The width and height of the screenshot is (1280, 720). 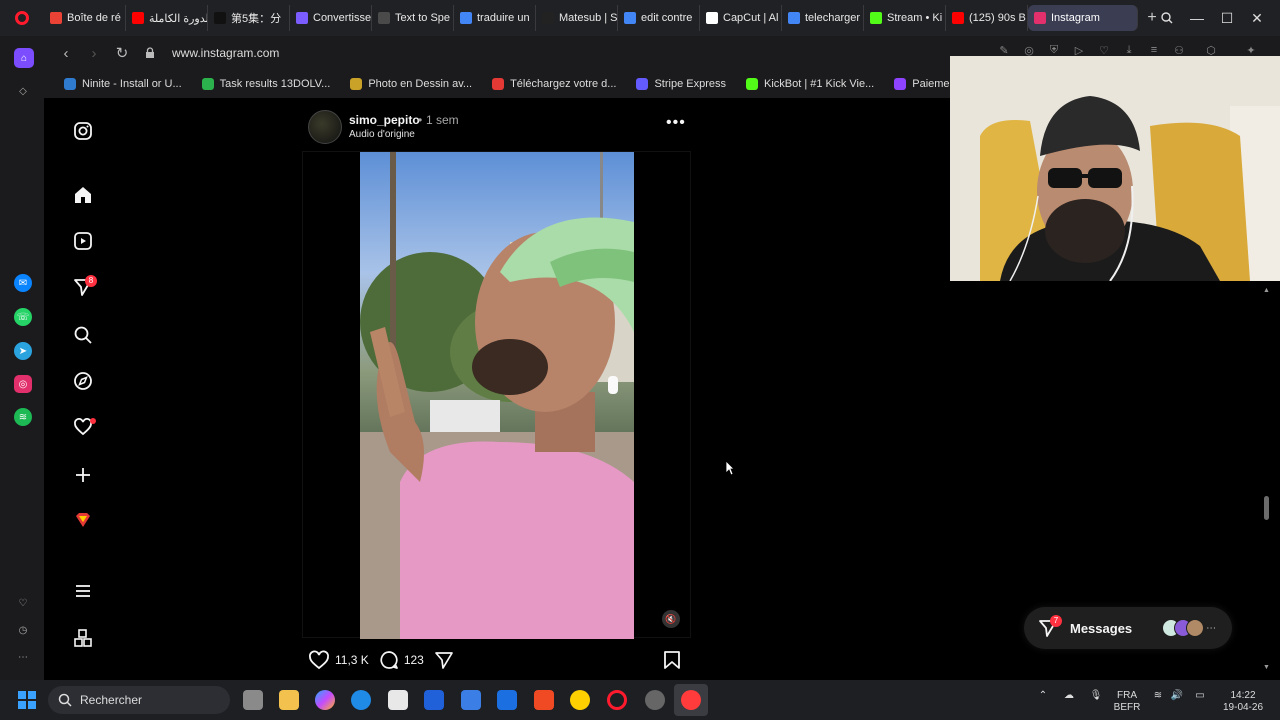 What do you see at coordinates (676, 123) in the screenshot?
I see `post-options-icon: •••` at bounding box center [676, 123].